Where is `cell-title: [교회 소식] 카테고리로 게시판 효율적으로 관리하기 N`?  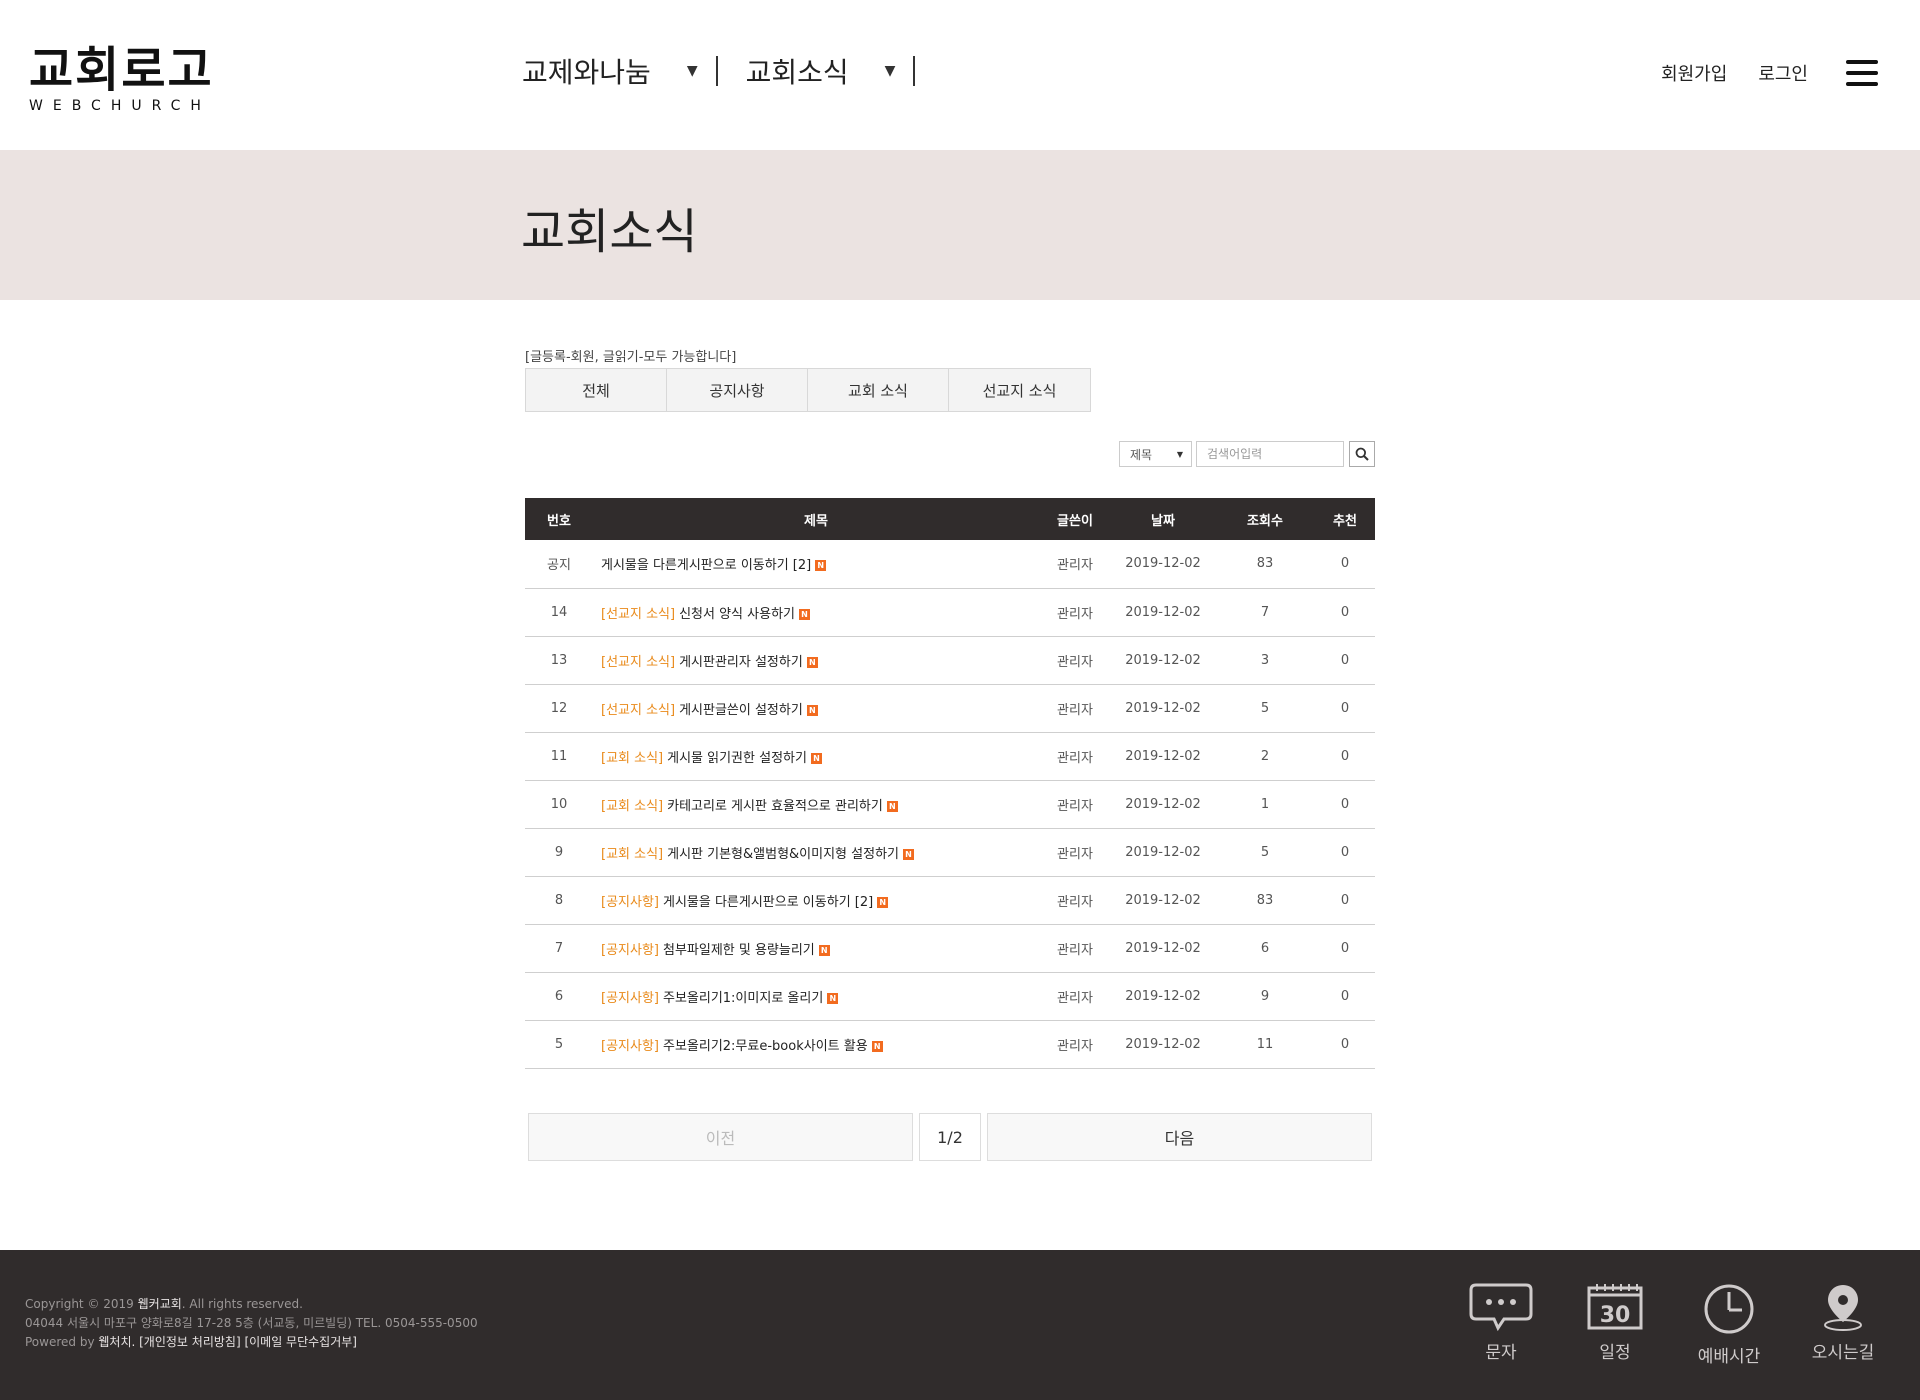
cell-title: [교회 소식] 카테고리로 게시판 효율적으로 관리하기 N is located at coordinates (816, 804).